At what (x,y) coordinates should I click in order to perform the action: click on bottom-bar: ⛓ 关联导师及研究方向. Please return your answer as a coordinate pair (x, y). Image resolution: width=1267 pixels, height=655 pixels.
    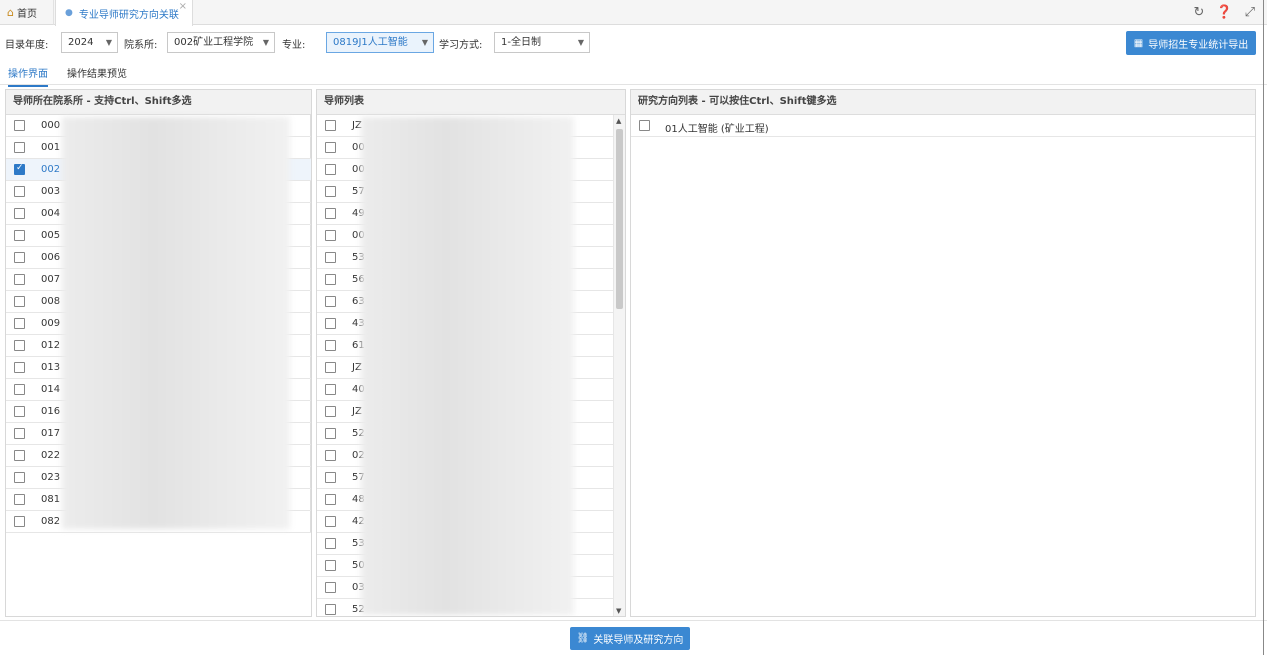
    Looking at the image, I should click on (633, 637).